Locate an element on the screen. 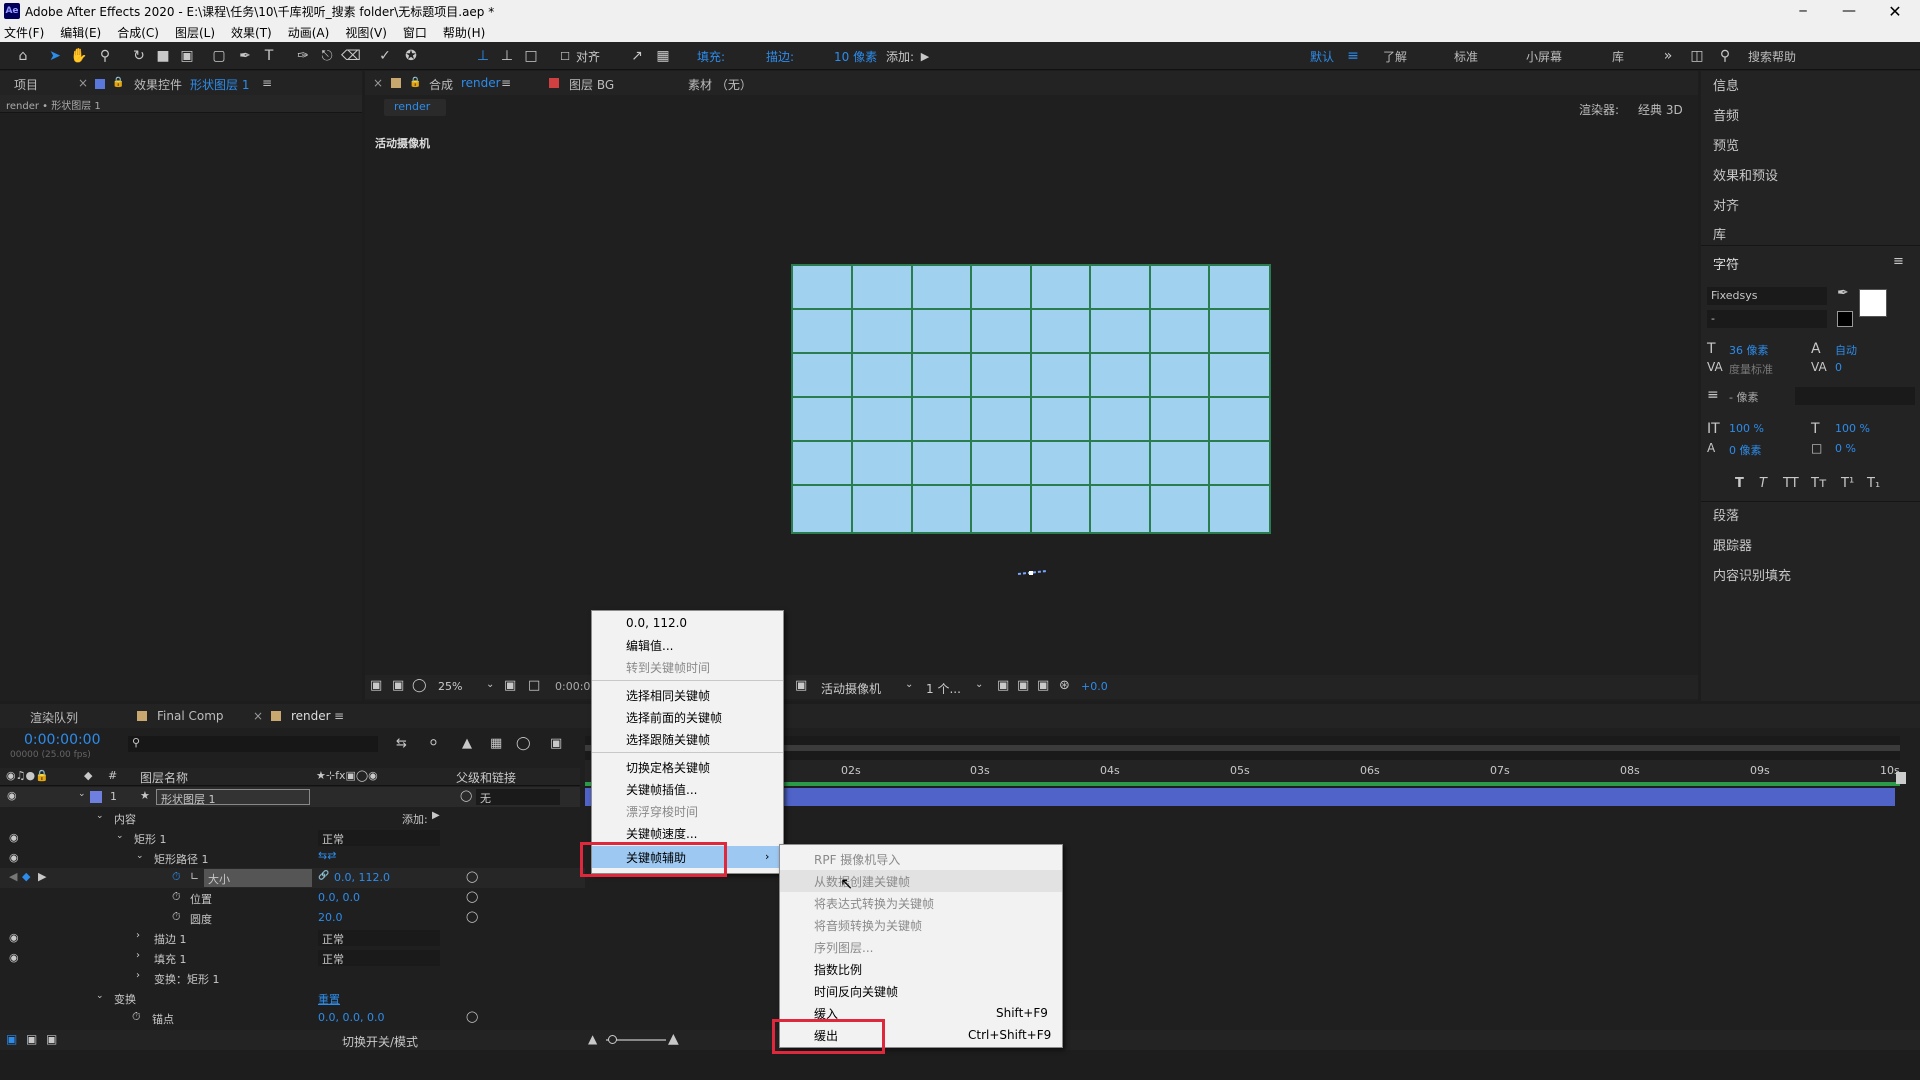 The height and width of the screenshot is (1080, 1920). close-timeline-tab-icon: × is located at coordinates (258, 716).